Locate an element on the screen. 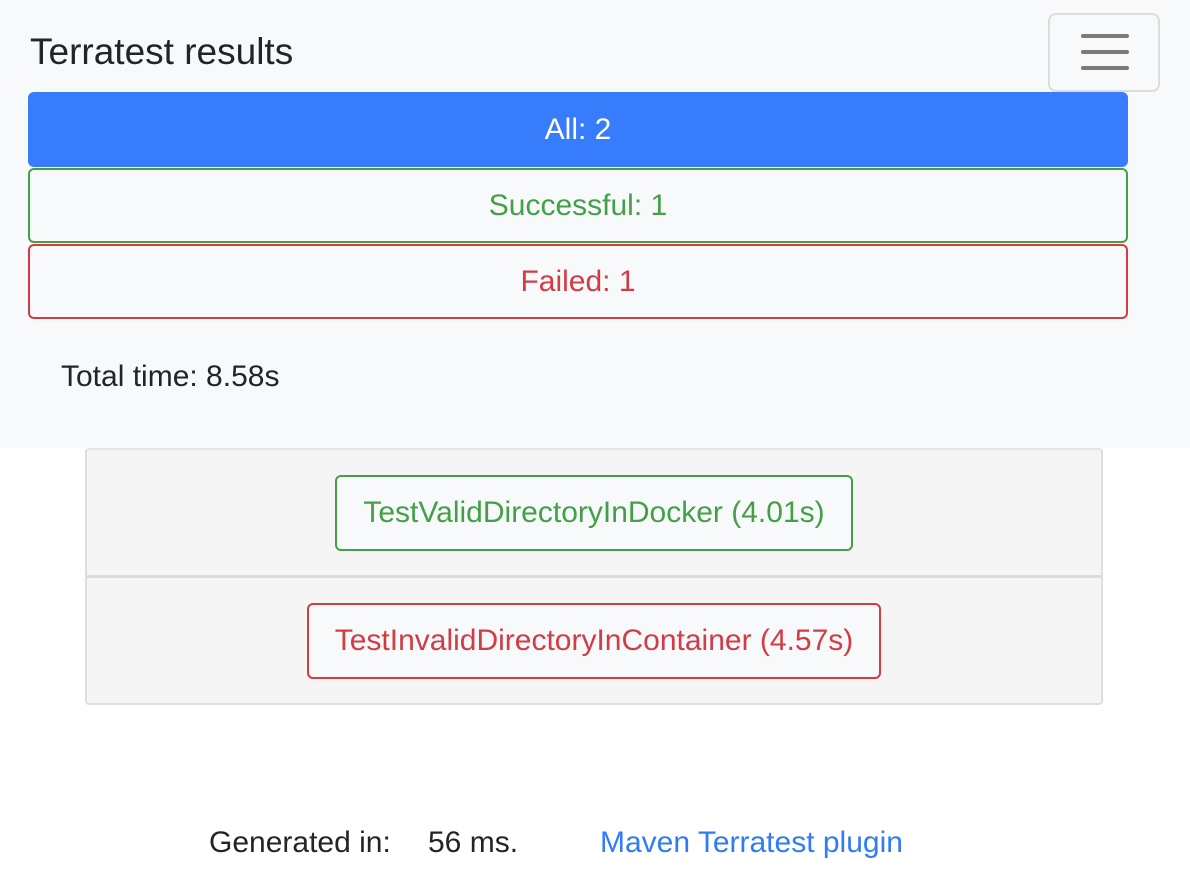 This screenshot has width=1190, height=872. total-time: Total time: 8.58s is located at coordinates (170, 376).